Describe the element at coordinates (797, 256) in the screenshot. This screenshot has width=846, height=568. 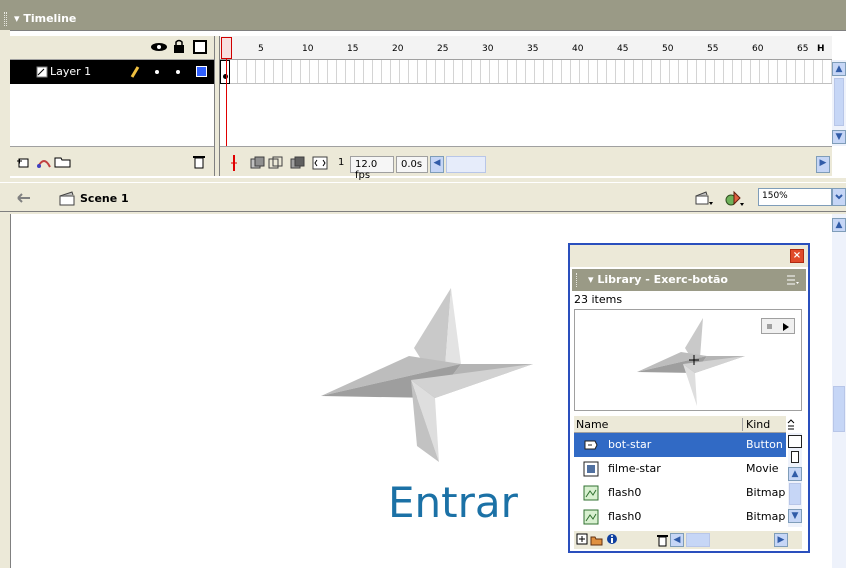
I see `close-icon: ×` at that location.